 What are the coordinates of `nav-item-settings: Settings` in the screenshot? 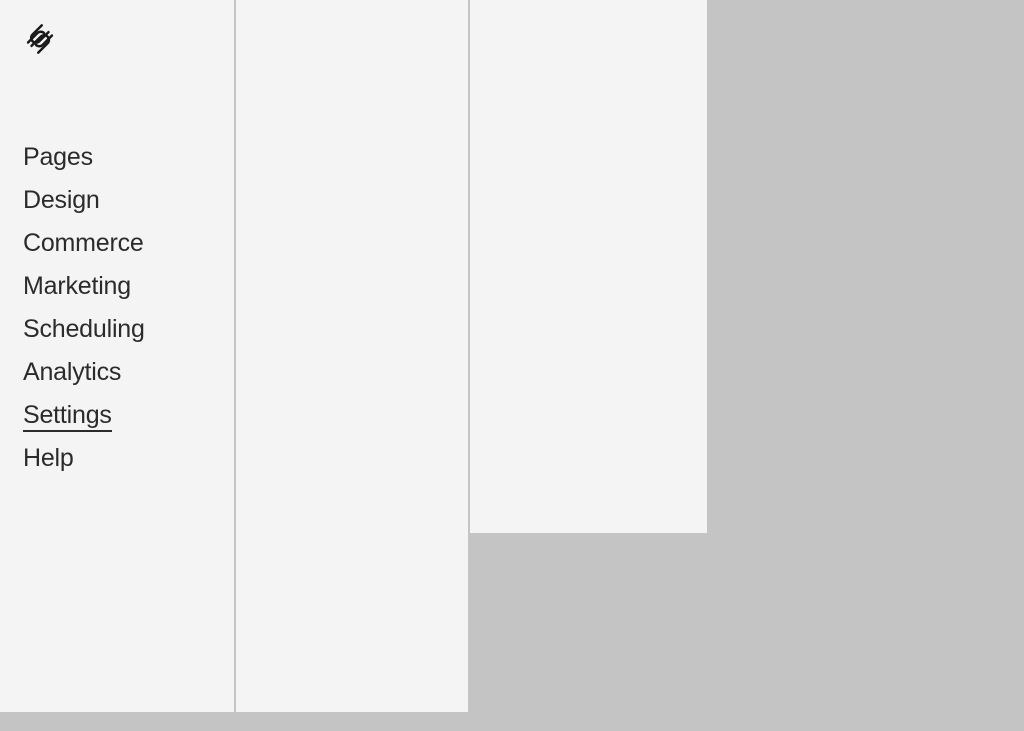 It's located at (67, 417).